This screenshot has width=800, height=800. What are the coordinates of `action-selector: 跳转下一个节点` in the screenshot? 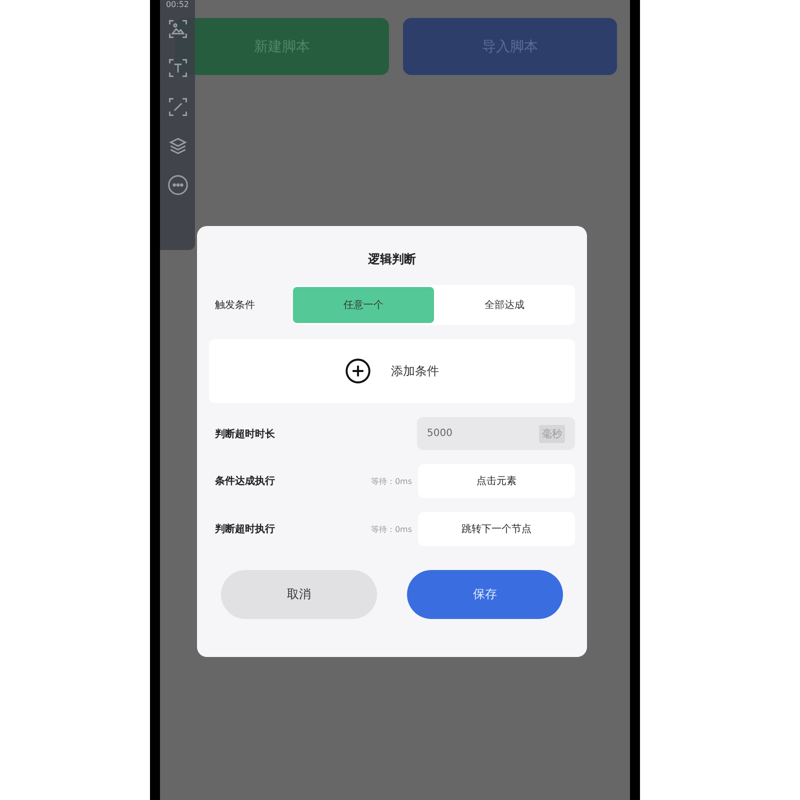 It's located at (496, 529).